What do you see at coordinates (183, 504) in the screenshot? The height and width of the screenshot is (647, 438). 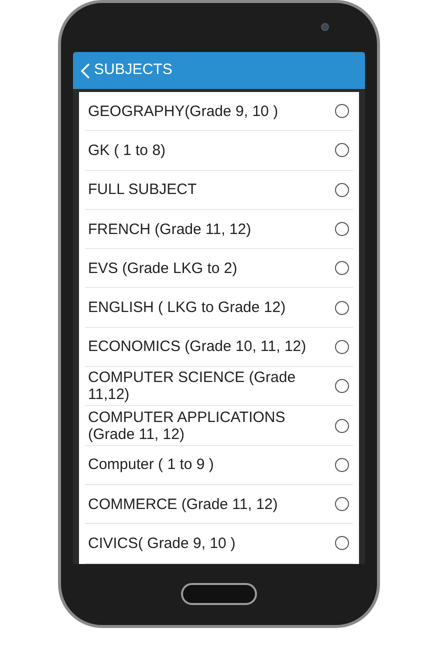 I see `subject-label: COMMERCE (Grade 11, 12)` at bounding box center [183, 504].